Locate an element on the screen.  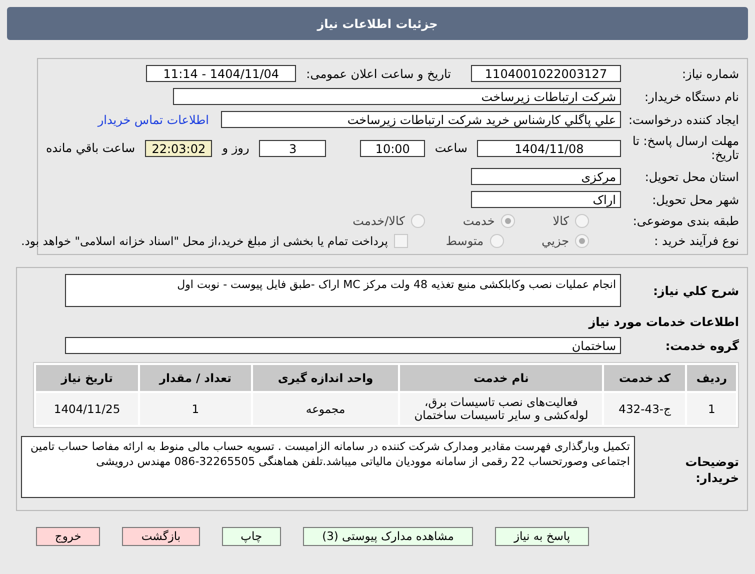
field-label: ایجاد کننده درخواست: is located at coordinates (683, 119).